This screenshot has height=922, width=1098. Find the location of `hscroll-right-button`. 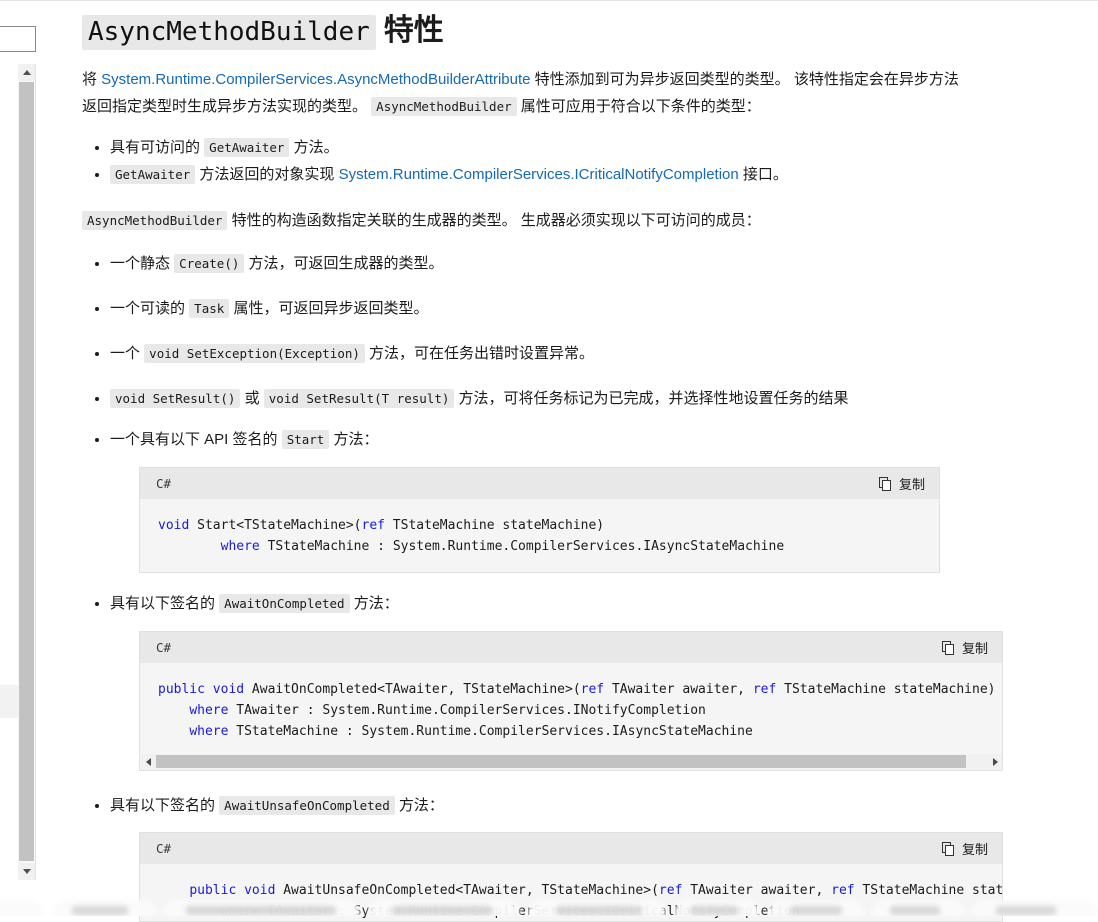

hscroll-right-button is located at coordinates (995, 761).